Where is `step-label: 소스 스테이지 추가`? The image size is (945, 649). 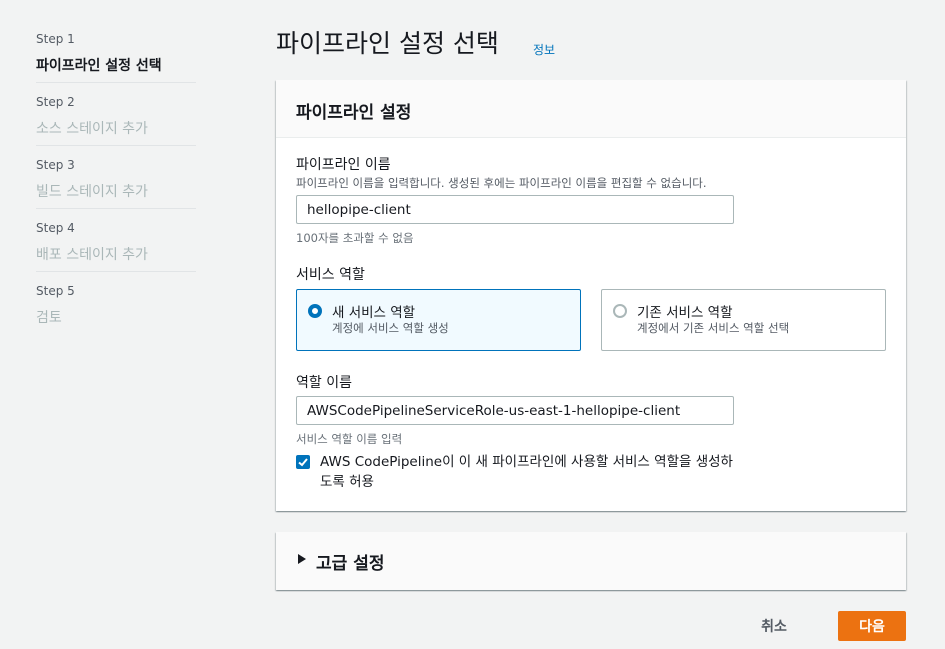 step-label: 소스 스테이지 추가 is located at coordinates (92, 129).